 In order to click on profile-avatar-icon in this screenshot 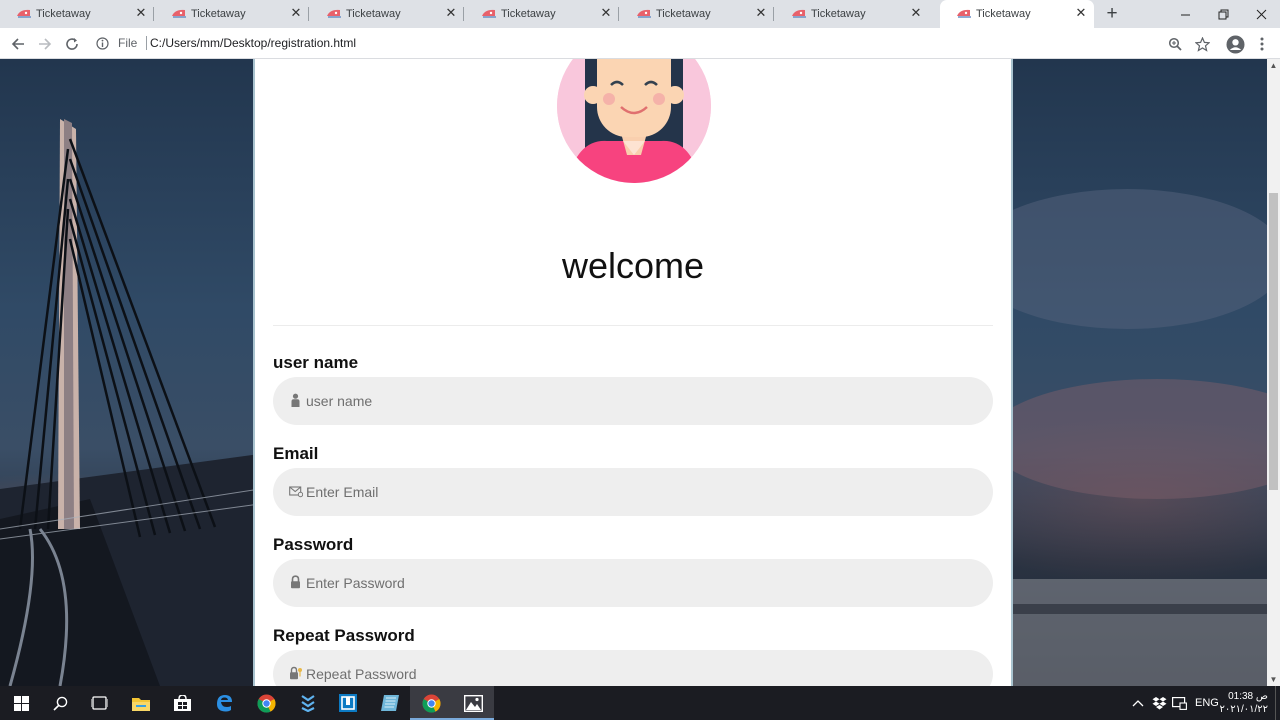, I will do `click(1235, 44)`.